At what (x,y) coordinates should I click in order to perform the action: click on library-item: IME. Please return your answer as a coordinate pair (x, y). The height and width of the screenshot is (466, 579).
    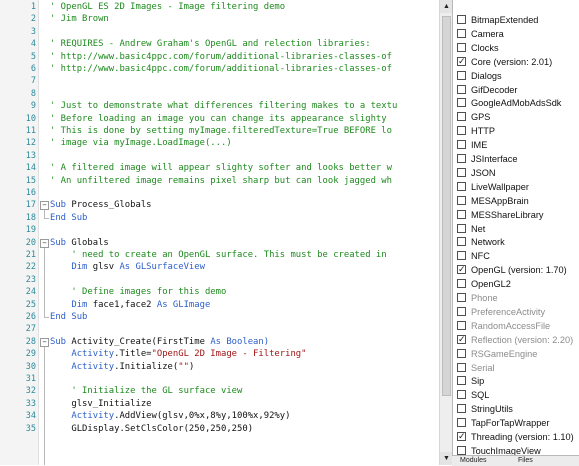
    Looking at the image, I should click on (518, 145).